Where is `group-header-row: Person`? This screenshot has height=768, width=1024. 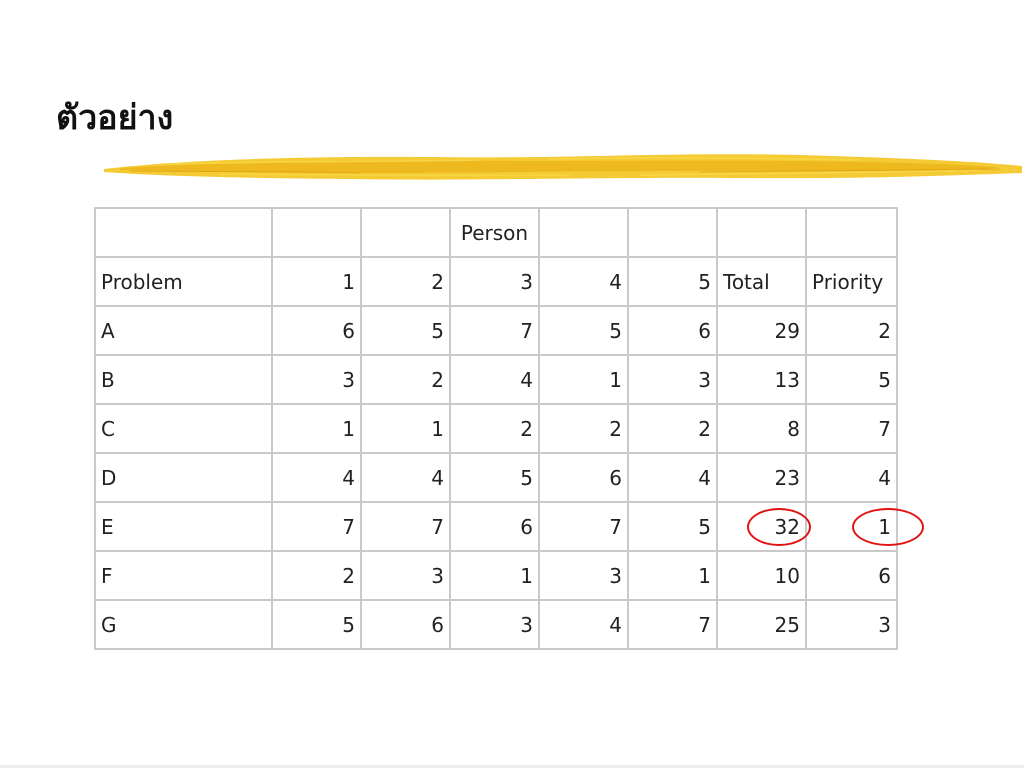 group-header-row: Person is located at coordinates (496, 232).